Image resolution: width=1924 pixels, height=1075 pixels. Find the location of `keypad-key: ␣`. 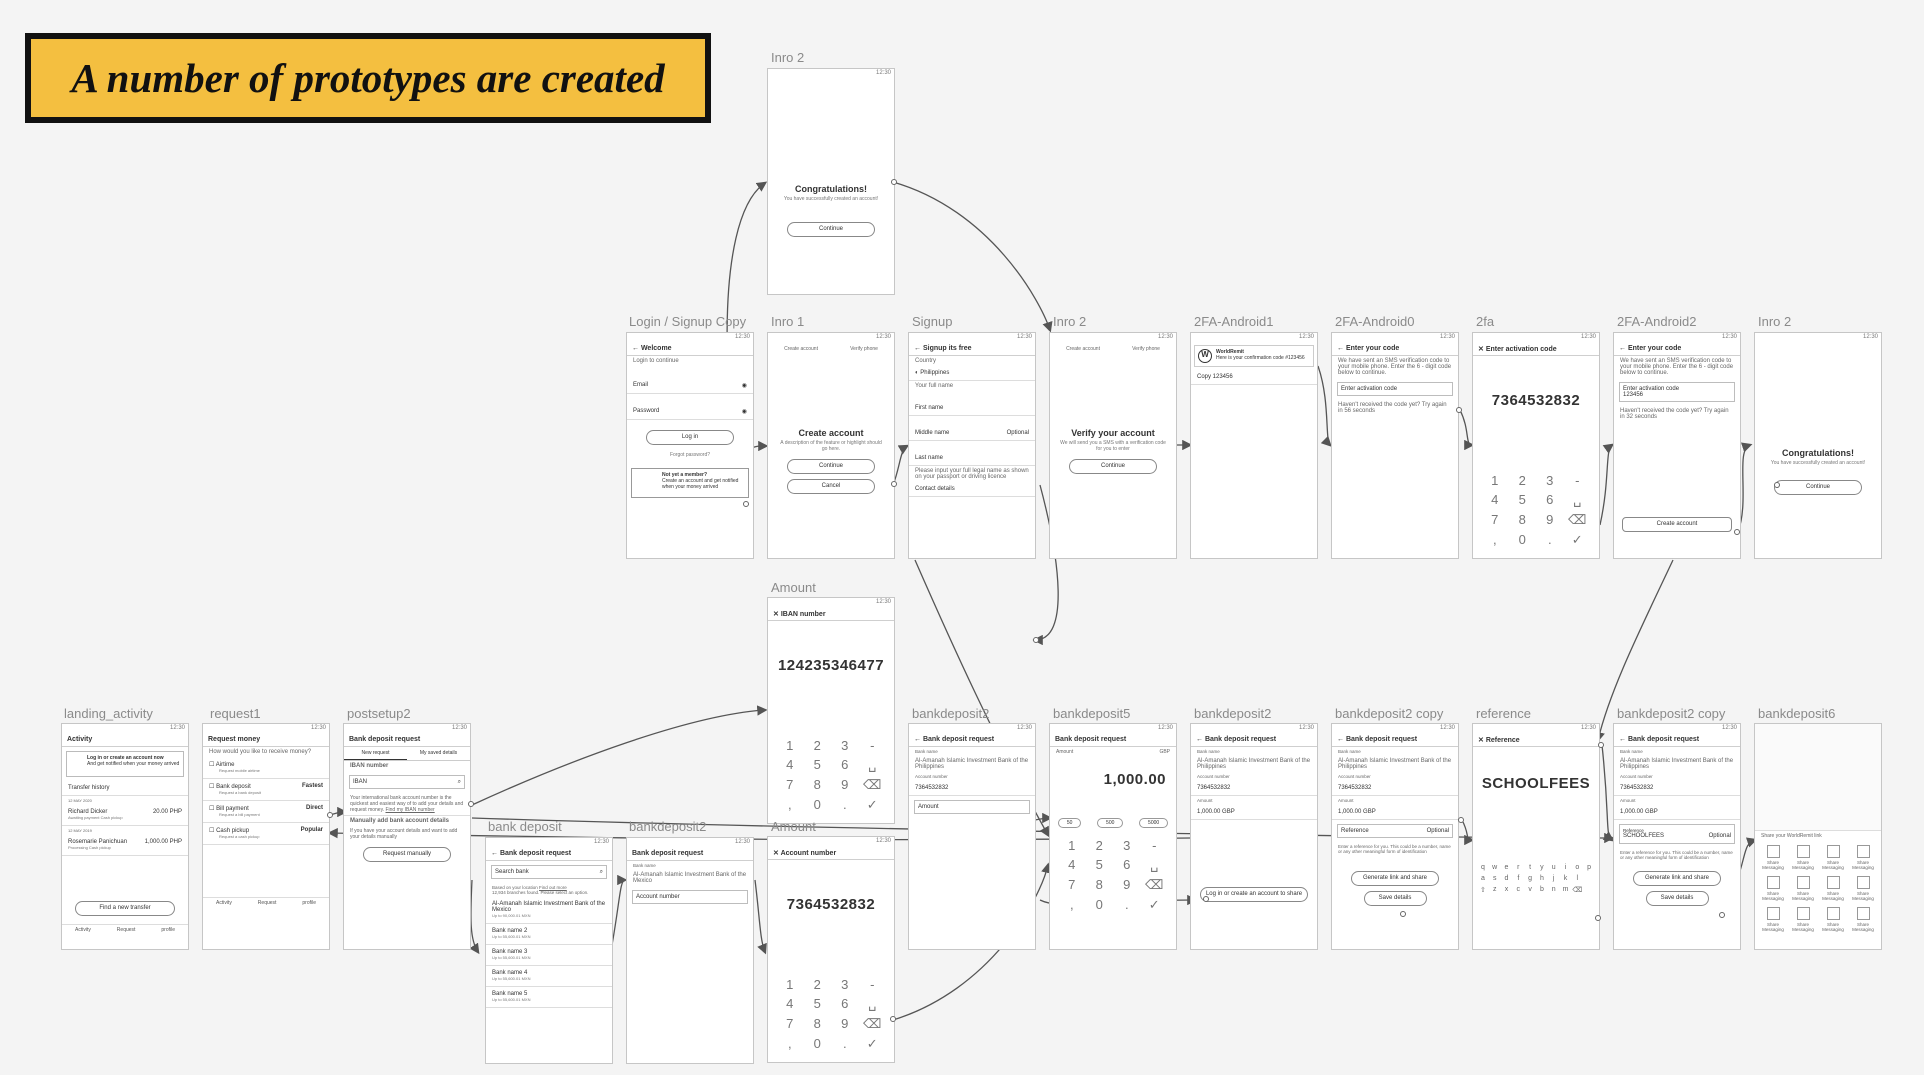

keypad-key: ␣ is located at coordinates (1578, 500).